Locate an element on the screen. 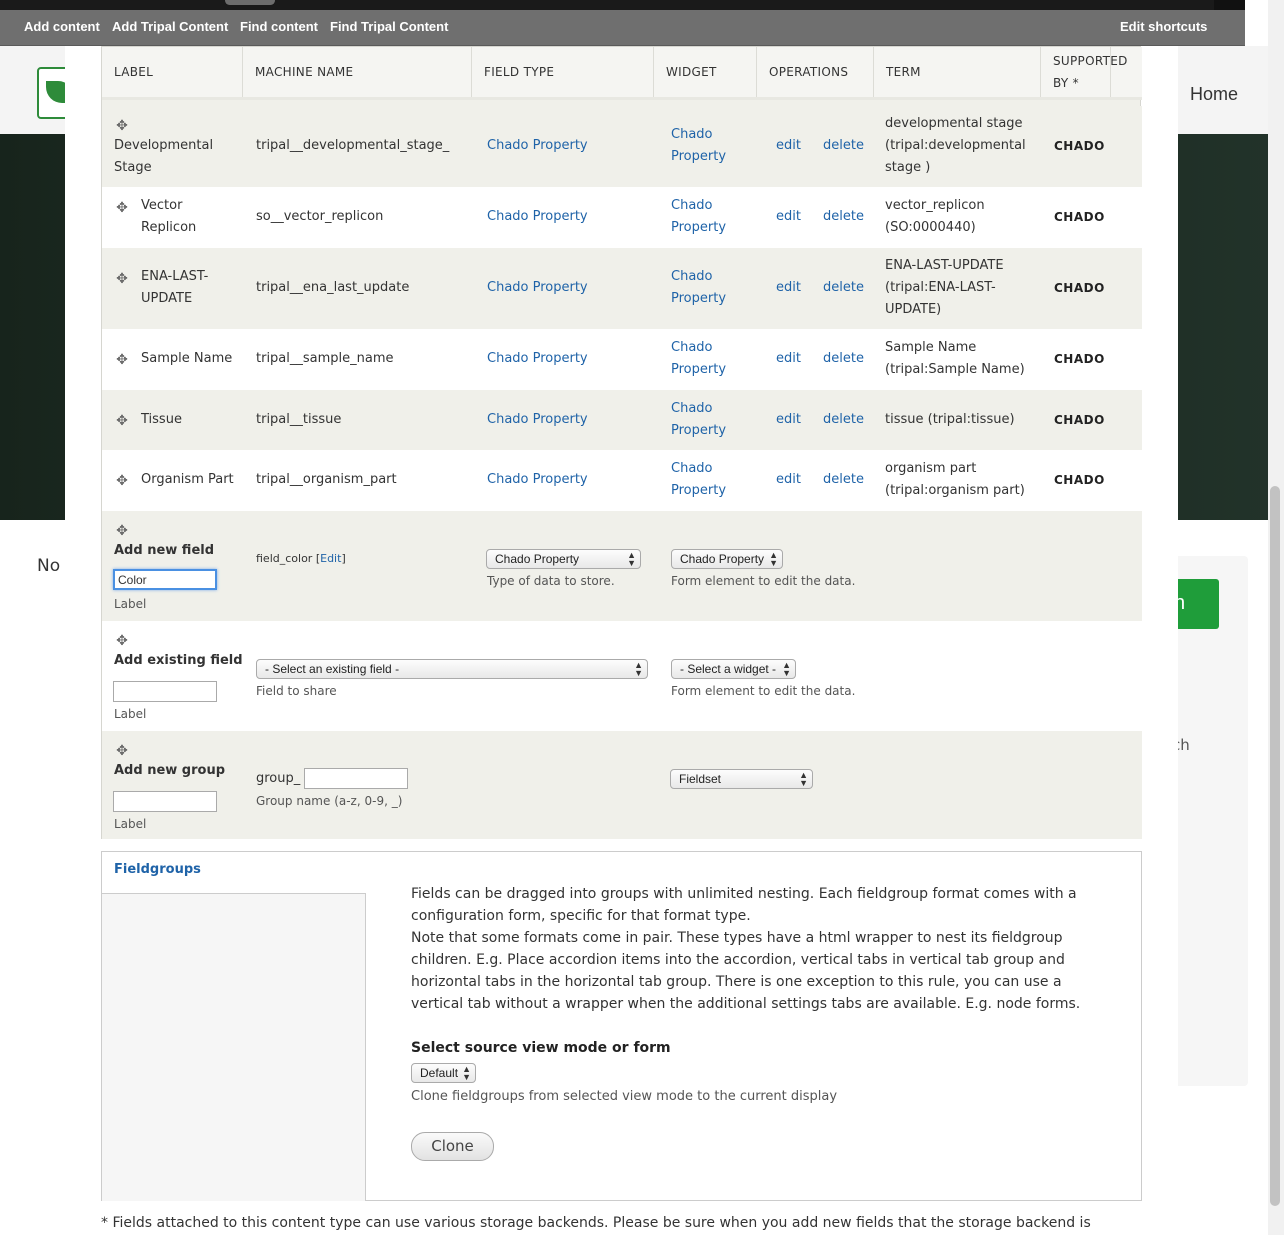 Image resolution: width=1284 pixels, height=1235 pixels. nav-home-link: Home is located at coordinates (1214, 94).